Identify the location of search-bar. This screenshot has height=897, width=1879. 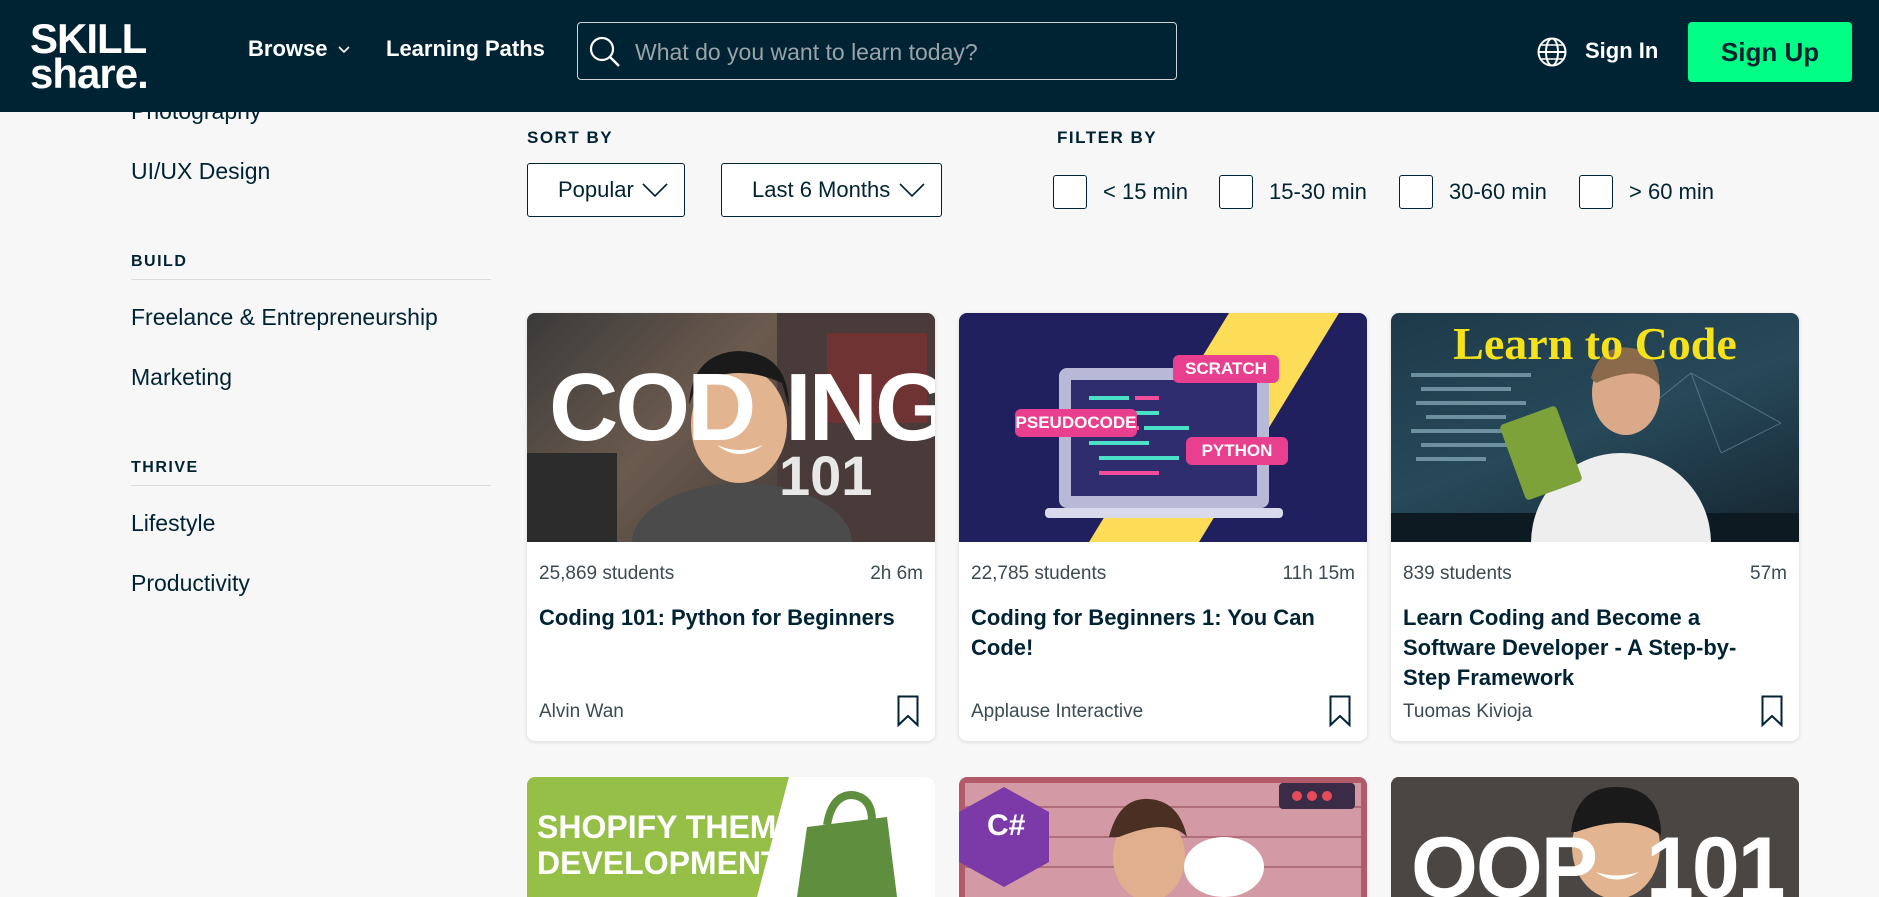
(877, 51).